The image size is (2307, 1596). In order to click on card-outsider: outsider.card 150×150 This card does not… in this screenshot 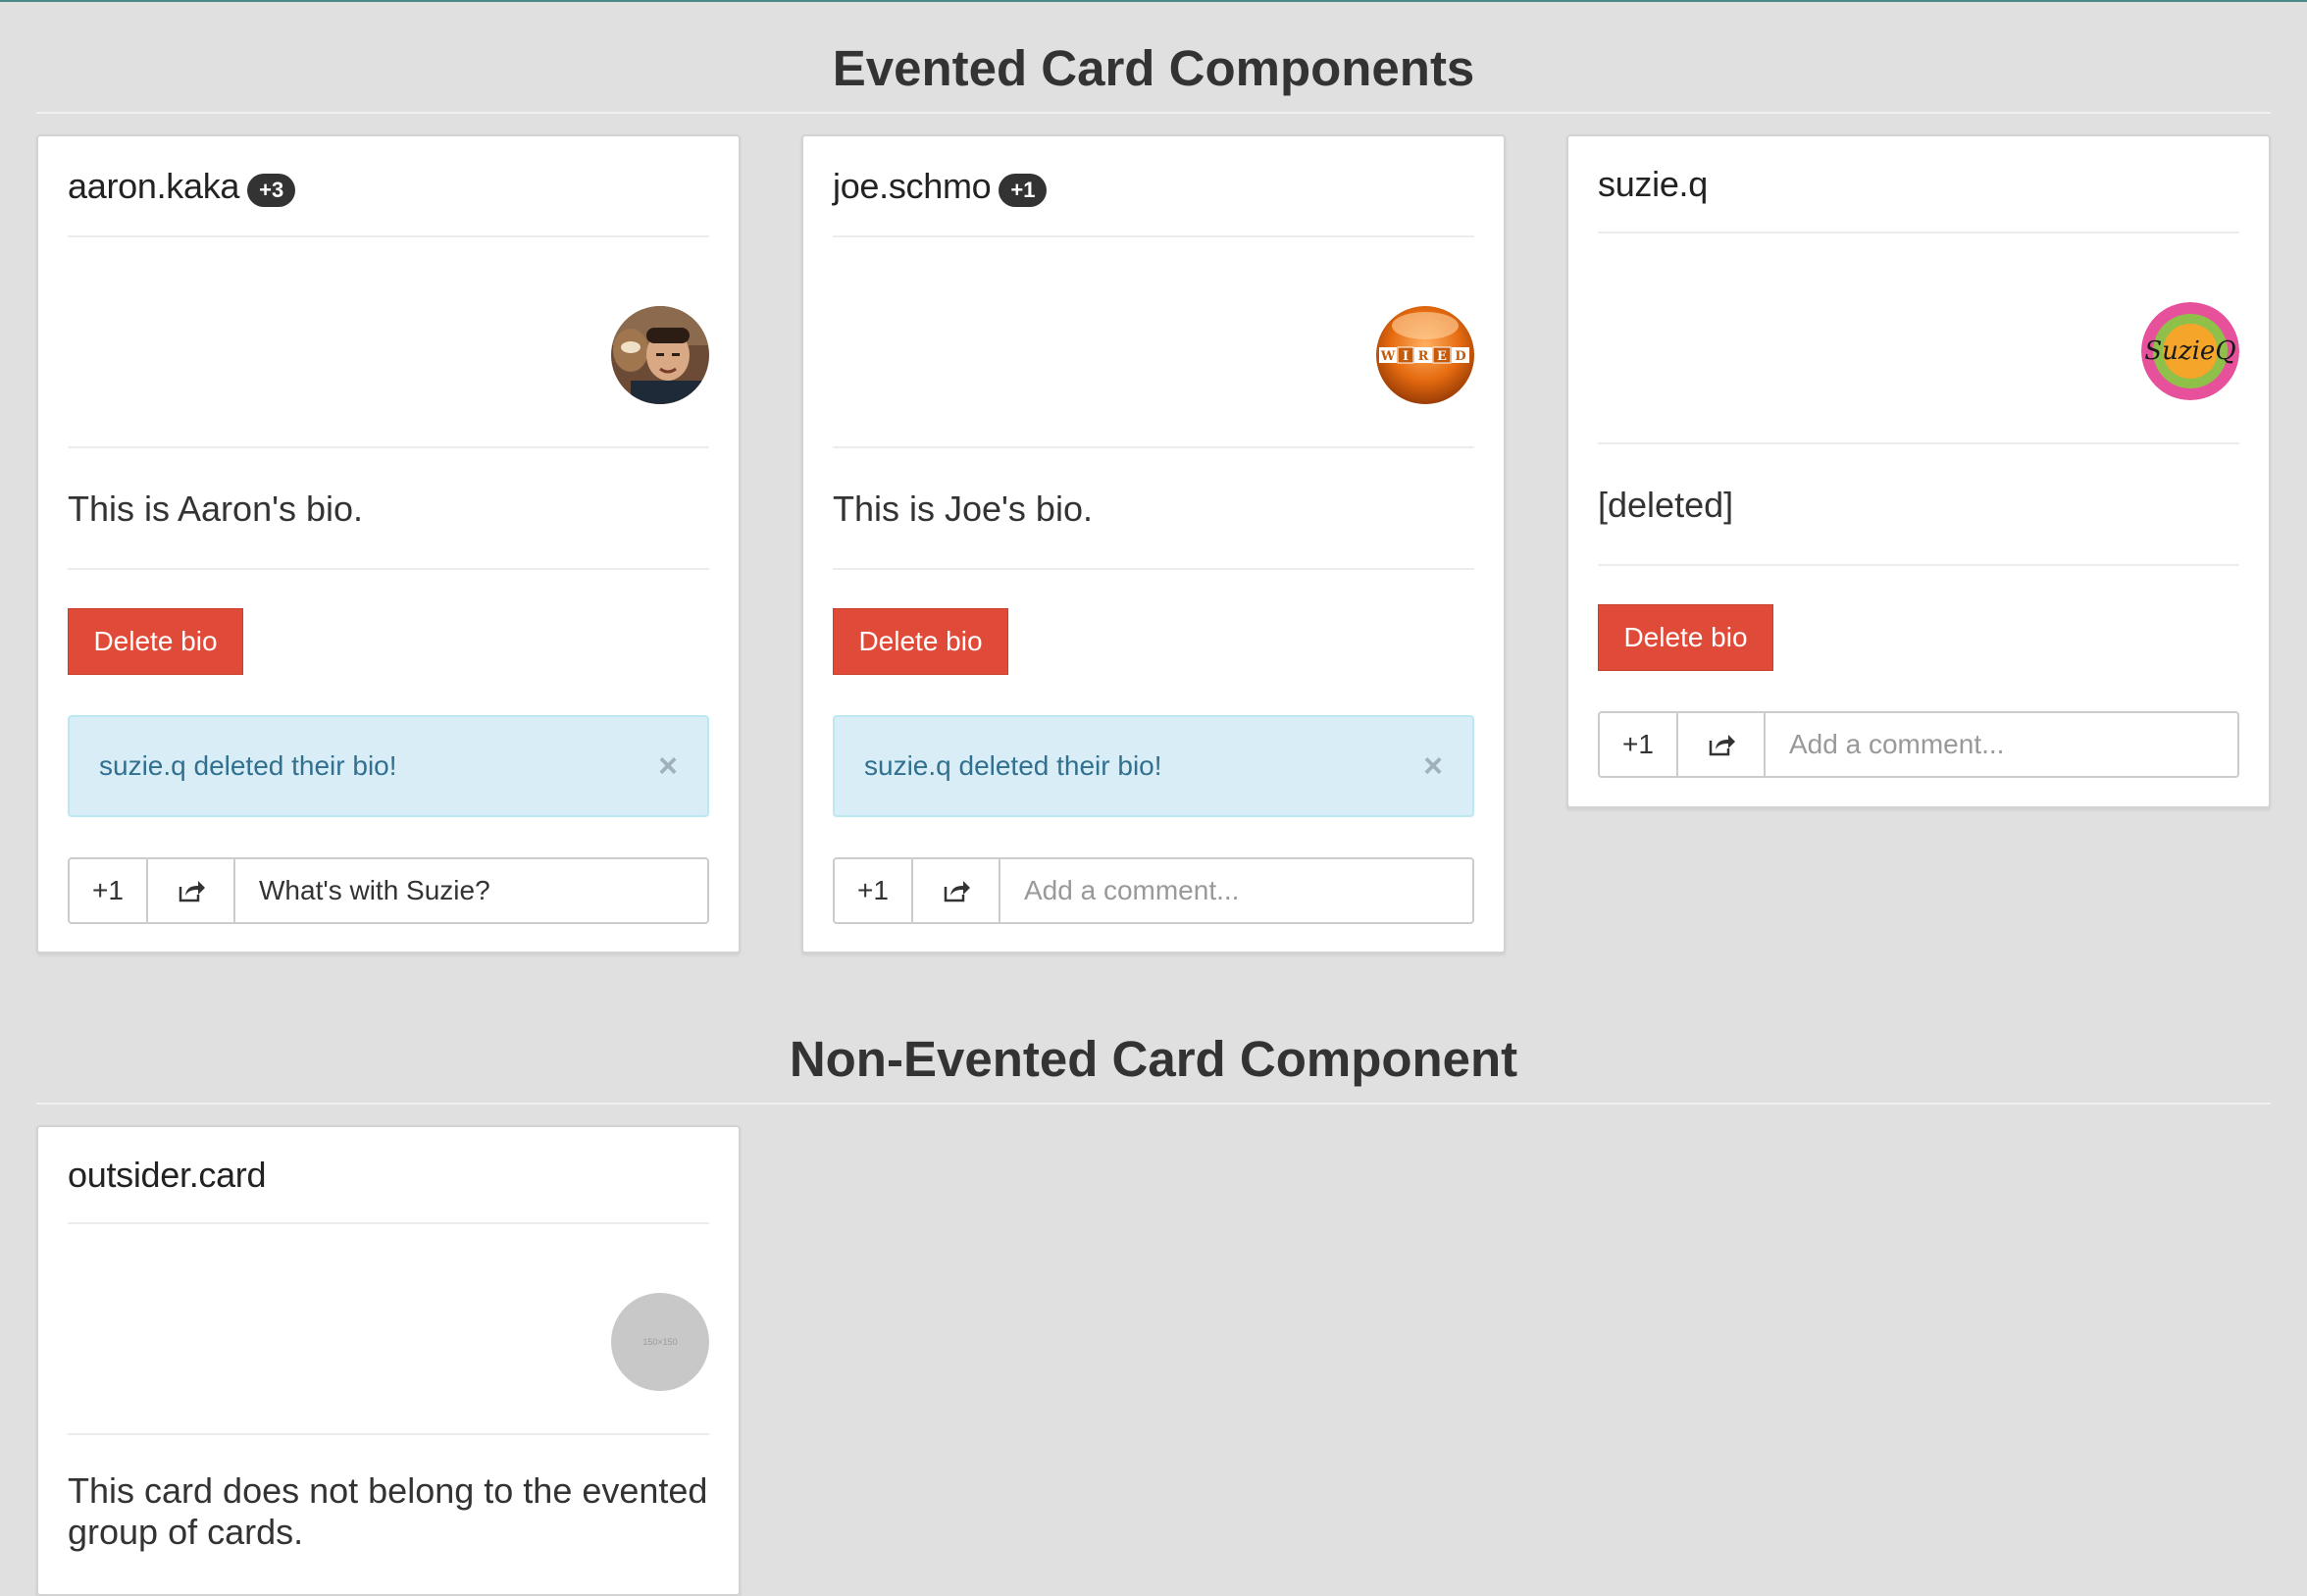, I will do `click(388, 1360)`.